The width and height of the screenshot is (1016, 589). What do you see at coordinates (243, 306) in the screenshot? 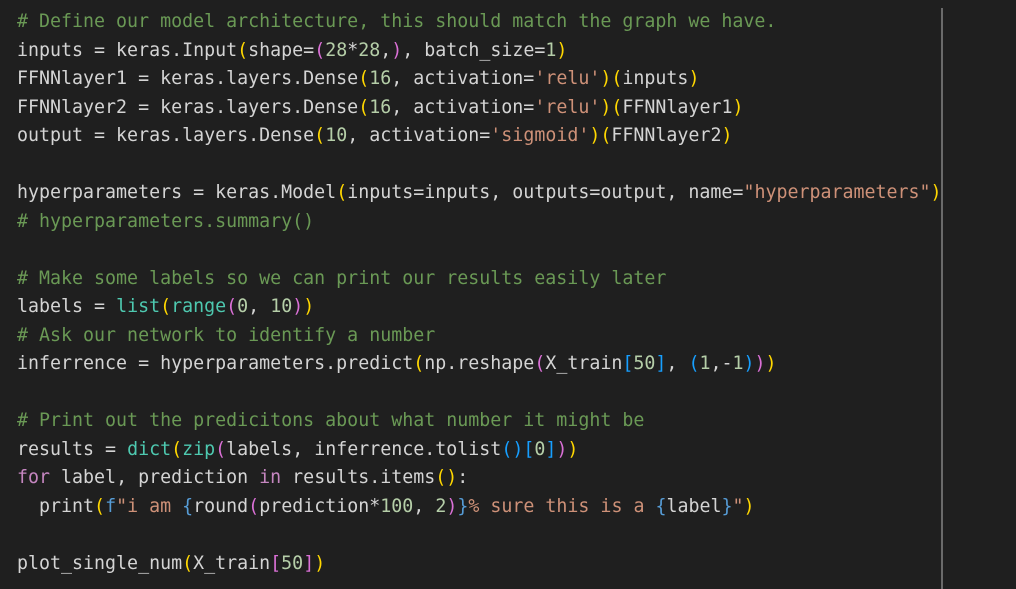
I see `code-token: 0` at bounding box center [243, 306].